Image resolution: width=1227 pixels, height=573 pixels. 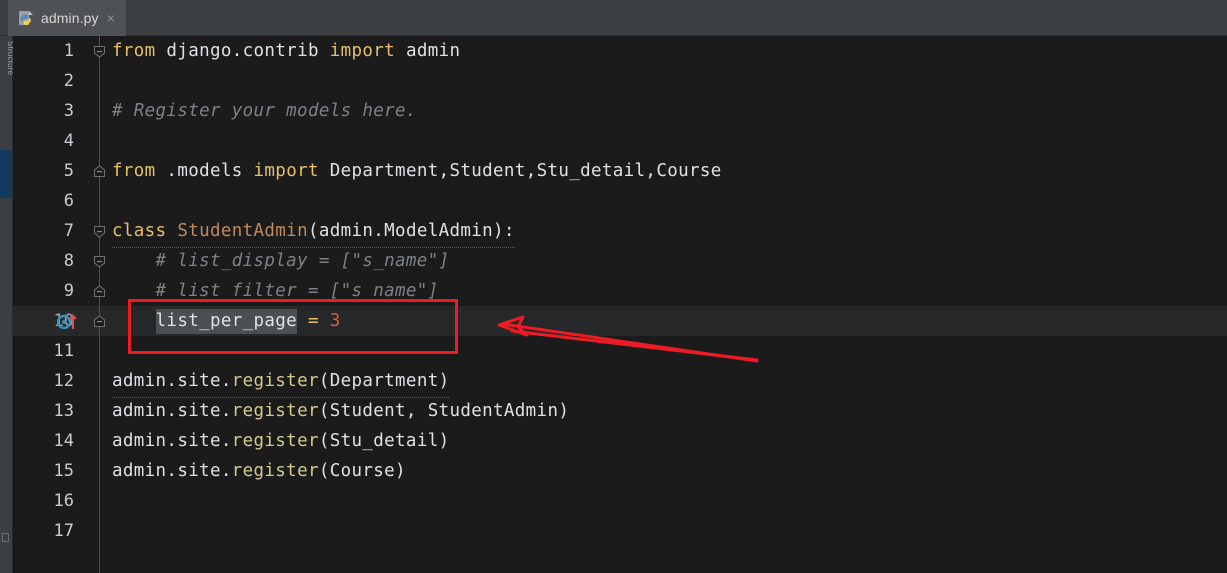 What do you see at coordinates (669, 232) in the screenshot?
I see `code-line: class StudentAdmin(admin.ModelAdmin):` at bounding box center [669, 232].